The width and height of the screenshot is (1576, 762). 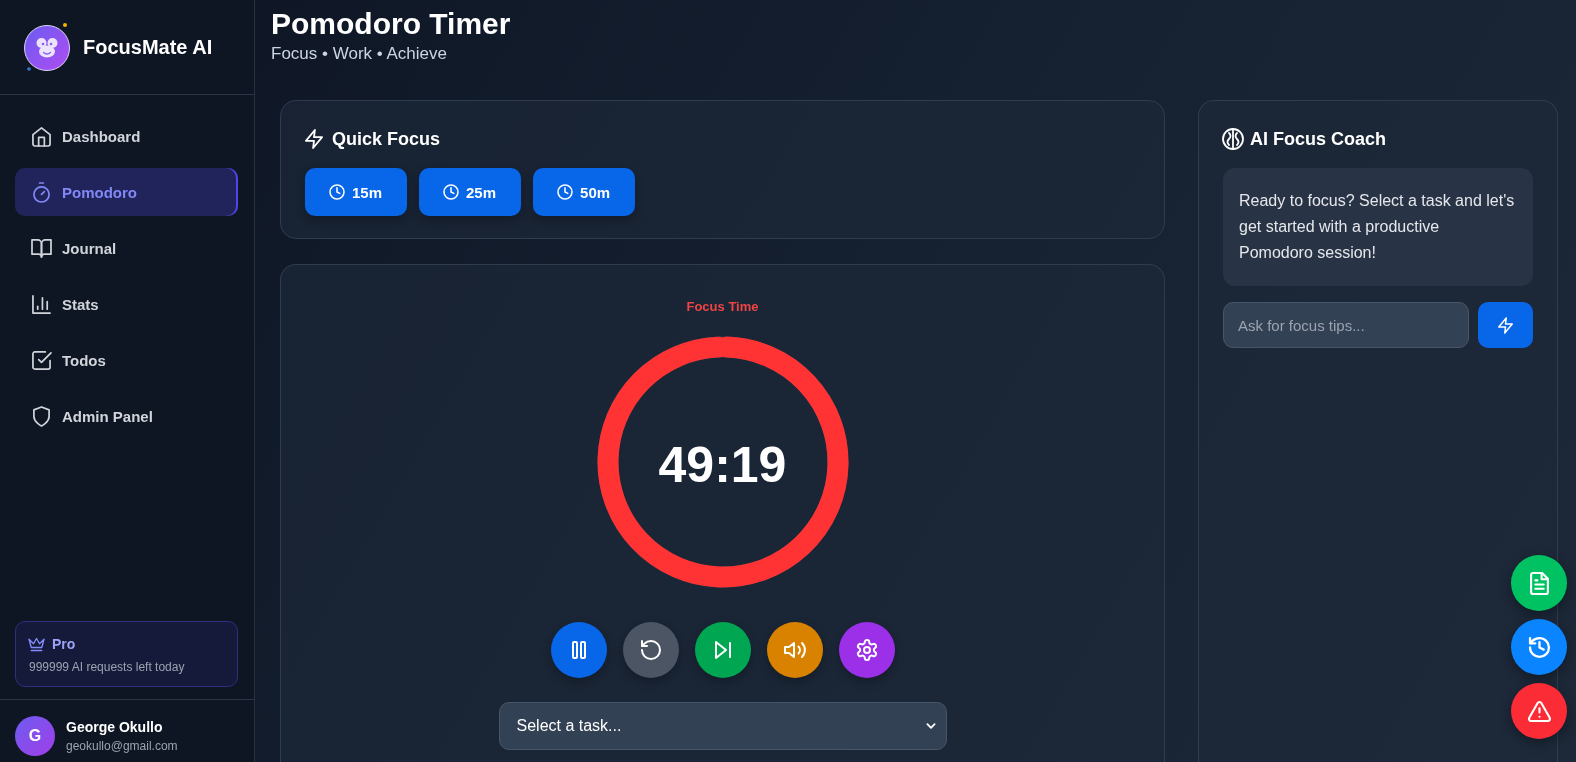 What do you see at coordinates (41, 192) in the screenshot?
I see `stopwatch-icon` at bounding box center [41, 192].